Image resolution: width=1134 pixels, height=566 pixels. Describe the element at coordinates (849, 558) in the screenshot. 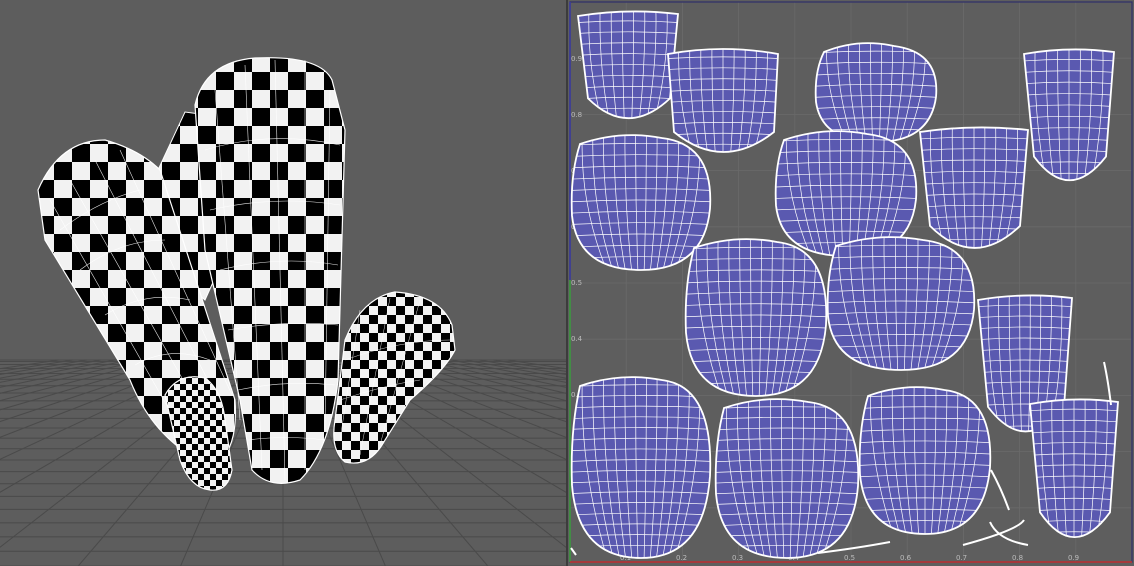

I see `u-tick-label: 0.5` at that location.